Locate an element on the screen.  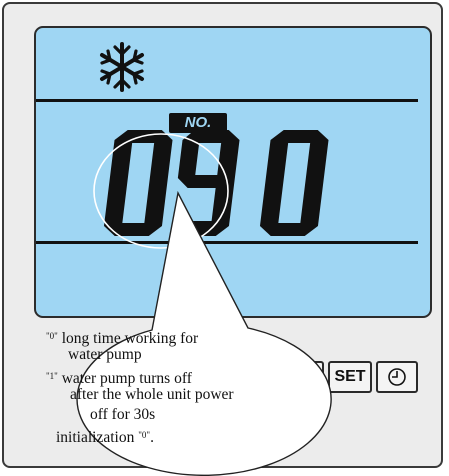
callout-line-3: "1" water pump turns off is located at coordinates (119, 377).